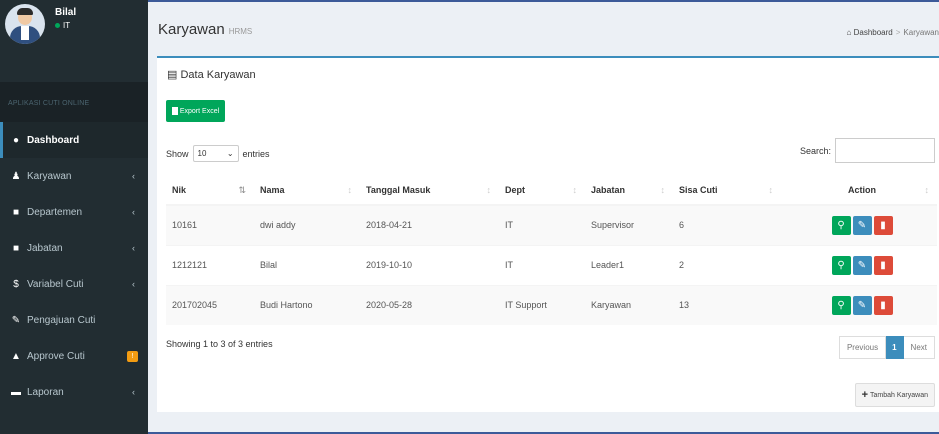  What do you see at coordinates (272, 189) in the screenshot?
I see `column-header-label: Nama` at bounding box center [272, 189].